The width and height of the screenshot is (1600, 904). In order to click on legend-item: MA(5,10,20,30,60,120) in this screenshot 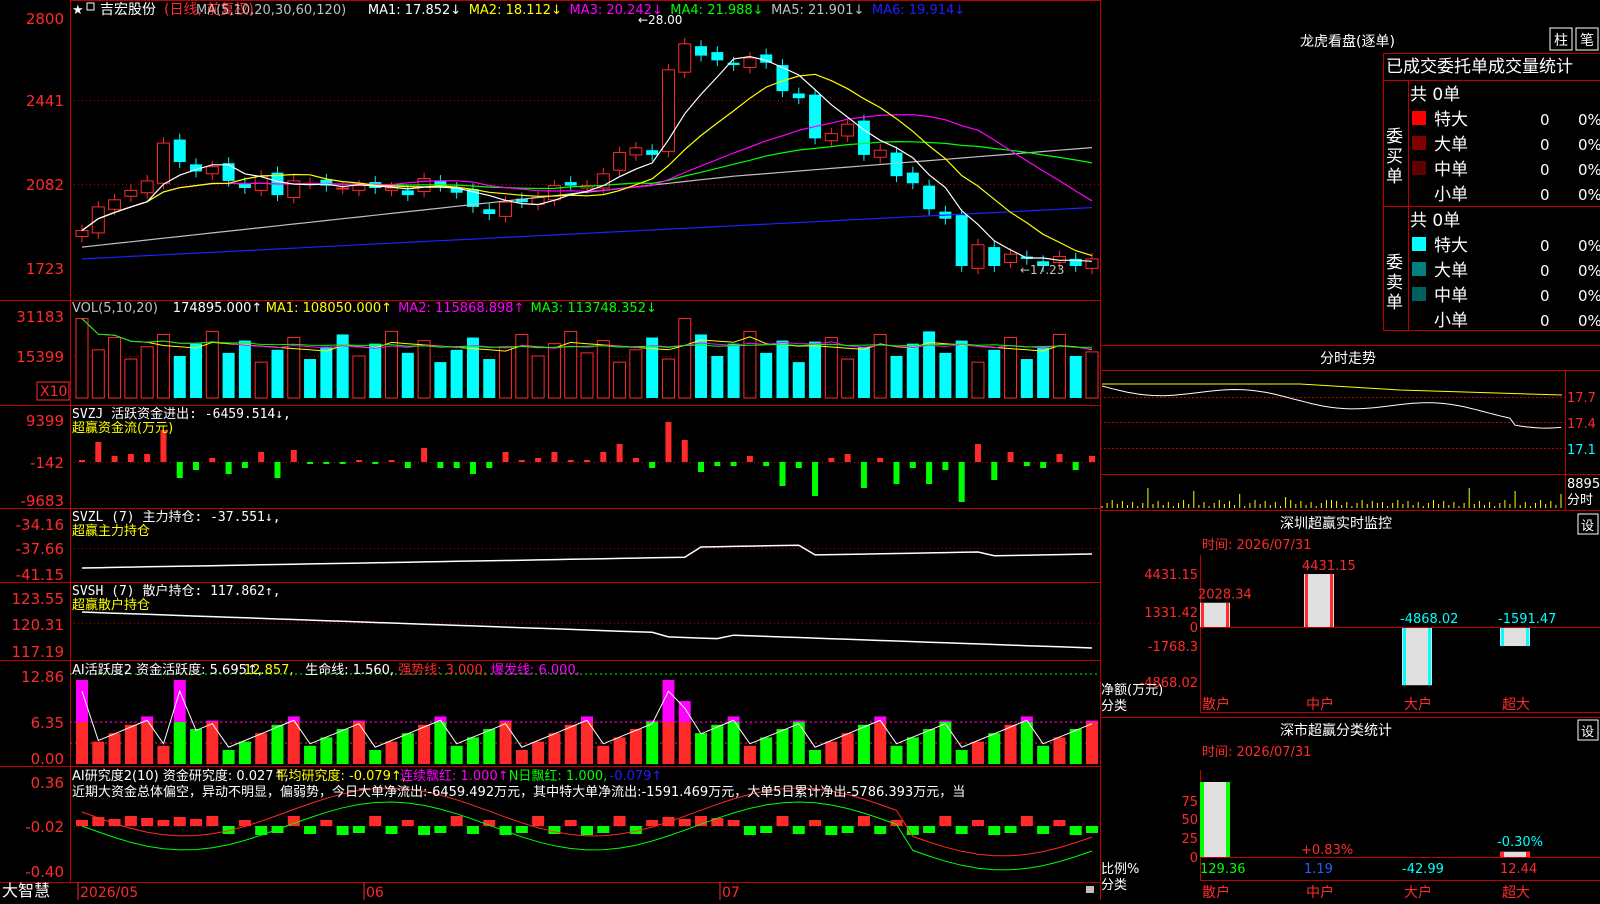, I will do `click(271, 10)`.